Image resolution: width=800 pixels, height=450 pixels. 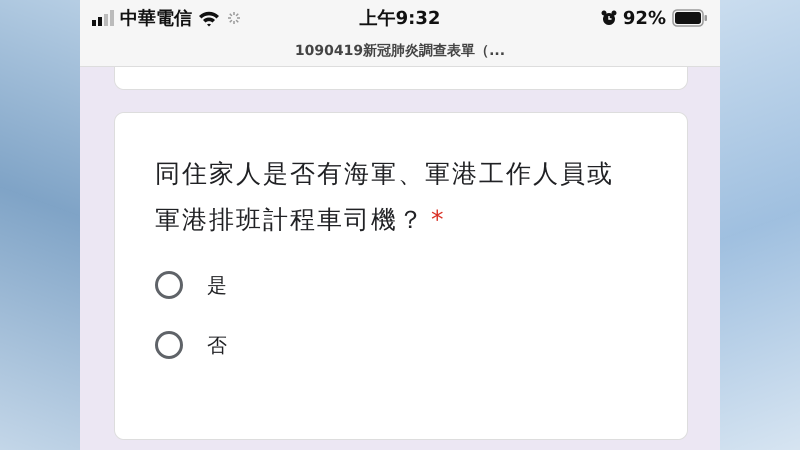 I want to click on alarm-icon, so click(x=608, y=18).